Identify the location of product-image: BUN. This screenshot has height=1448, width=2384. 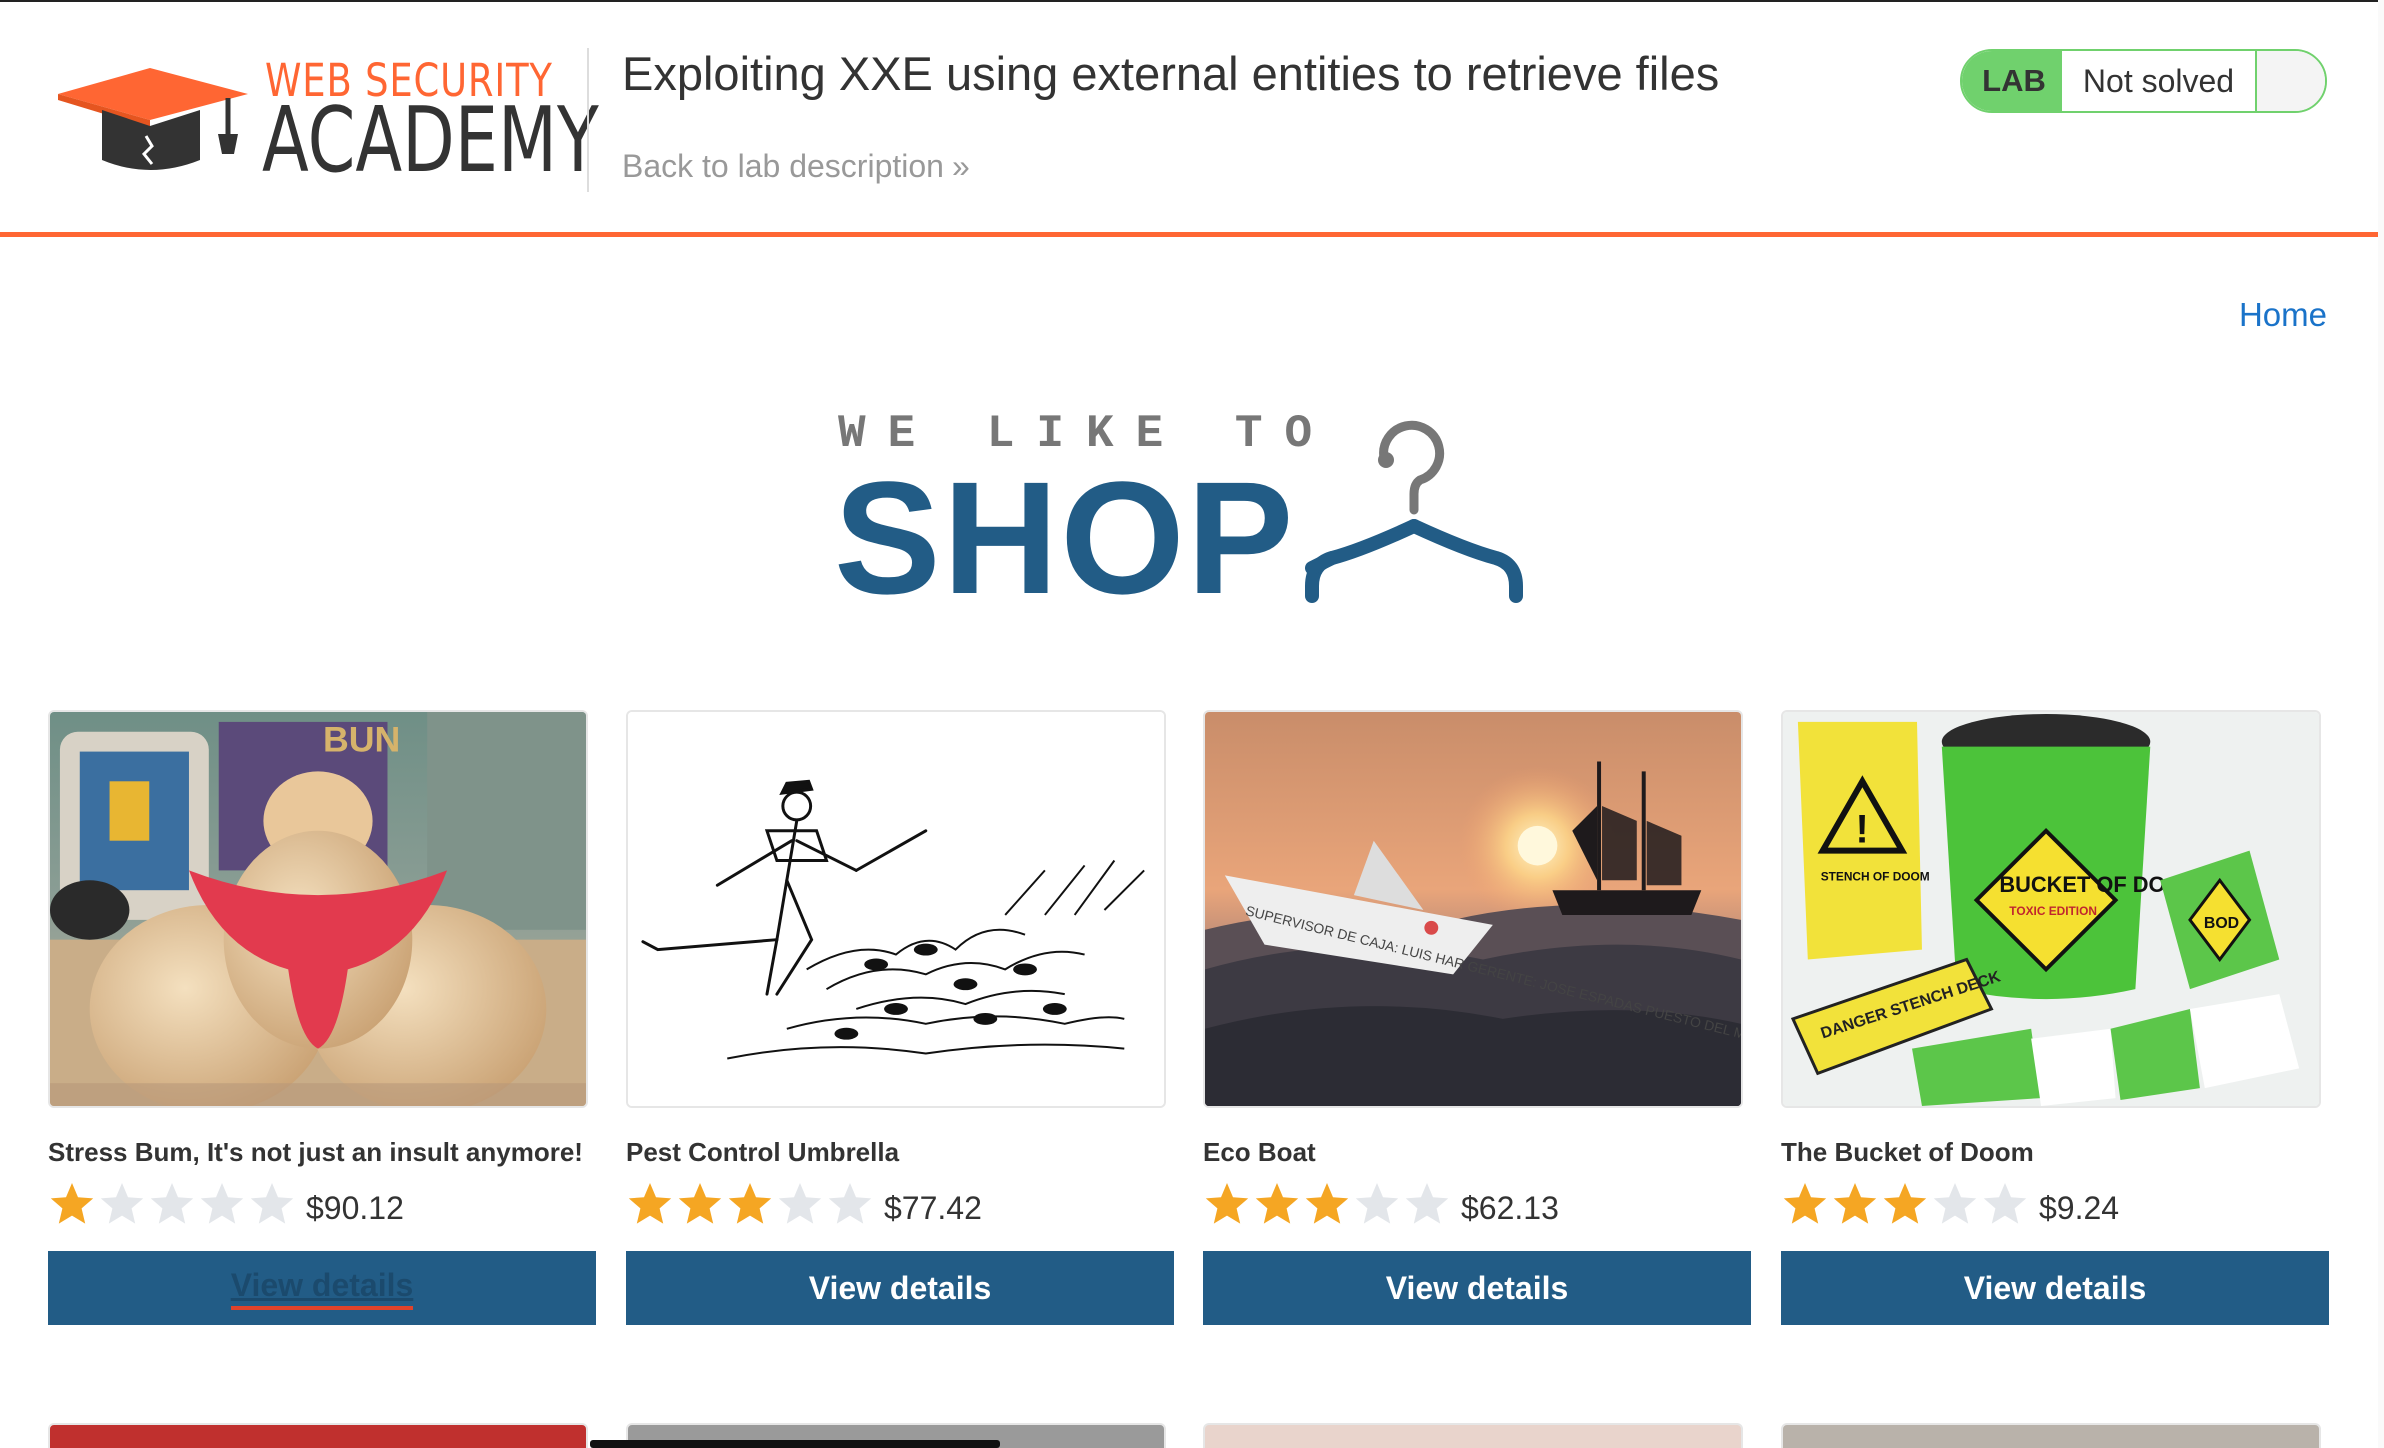
(318, 909).